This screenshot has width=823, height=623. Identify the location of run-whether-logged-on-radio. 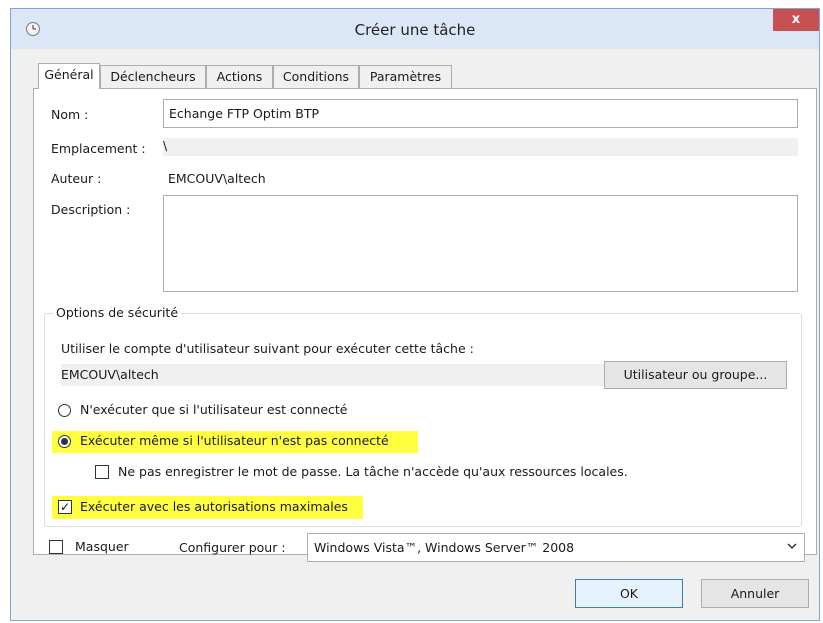
(64, 441).